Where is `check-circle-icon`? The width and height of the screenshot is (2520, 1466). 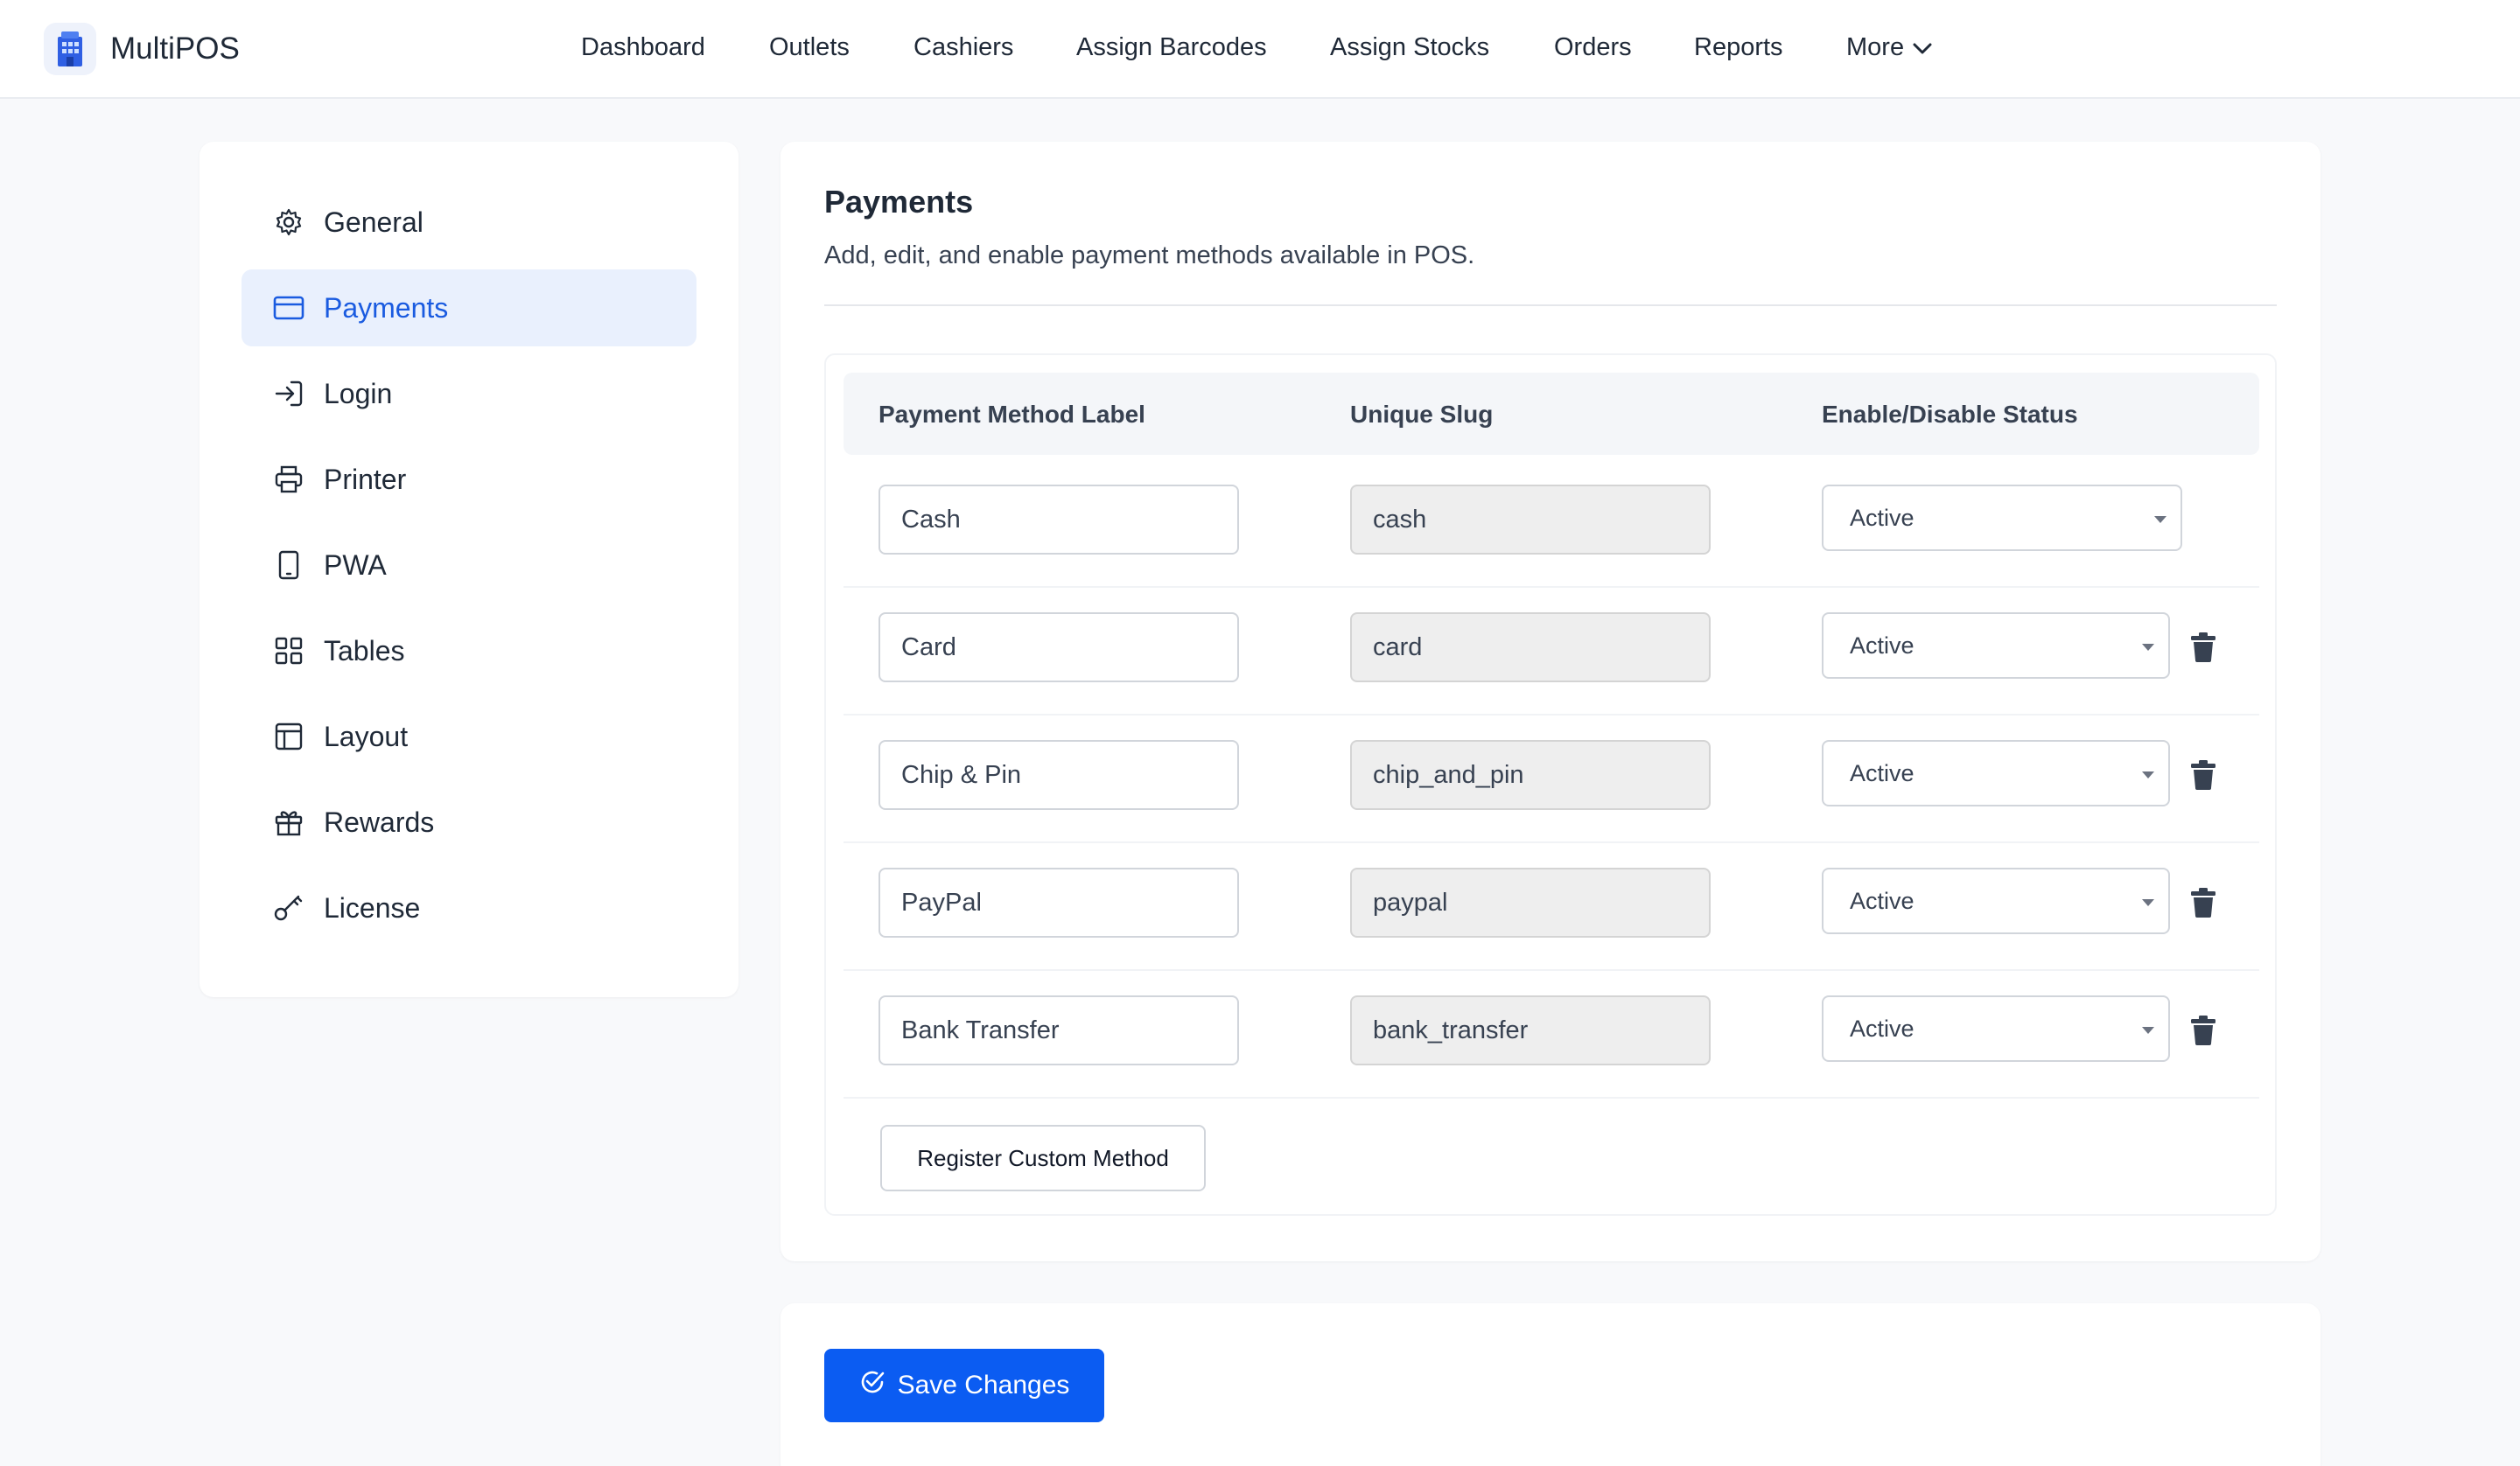
check-circle-icon is located at coordinates (872, 1386).